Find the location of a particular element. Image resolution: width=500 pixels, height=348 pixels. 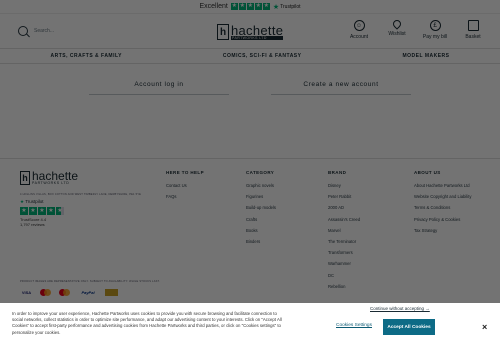

header-actions: ☺ Account Wishlist £ Pay my bill Basket is located at coordinates (416, 29).